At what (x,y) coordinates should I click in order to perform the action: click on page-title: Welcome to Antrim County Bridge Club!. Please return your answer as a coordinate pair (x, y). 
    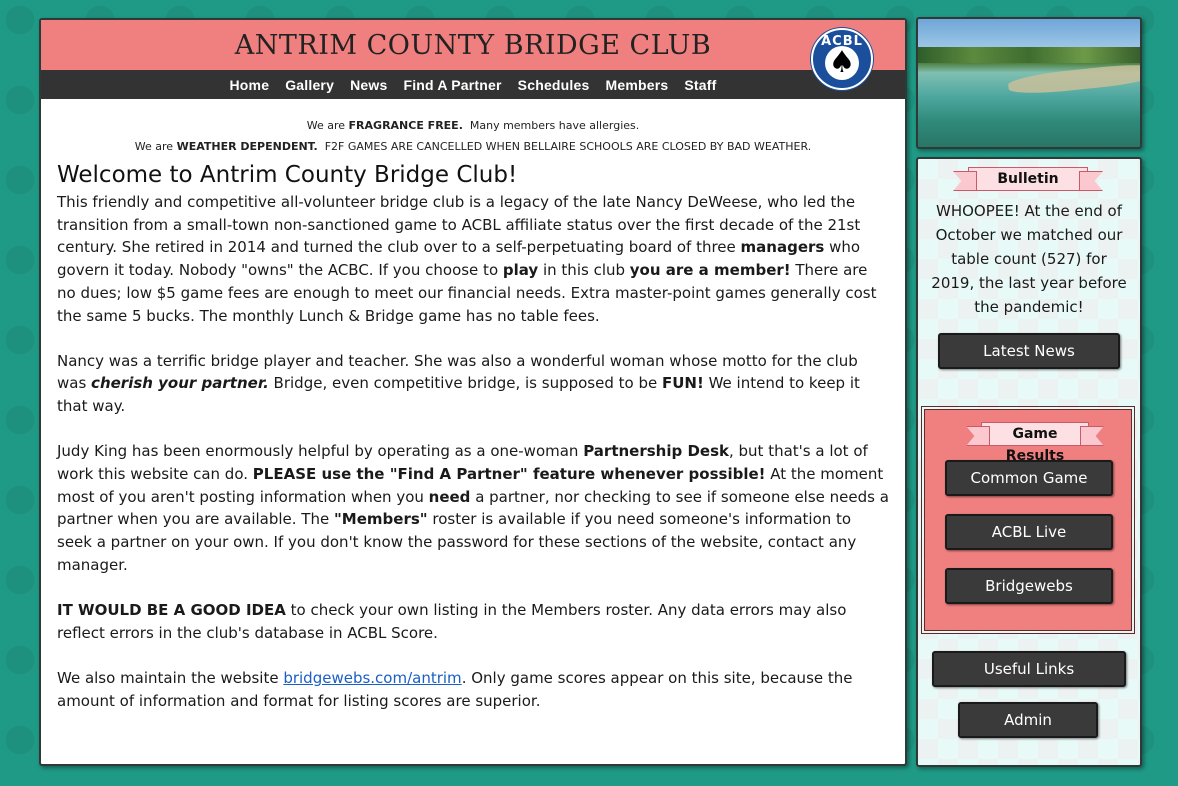
    Looking at the image, I should click on (287, 175).